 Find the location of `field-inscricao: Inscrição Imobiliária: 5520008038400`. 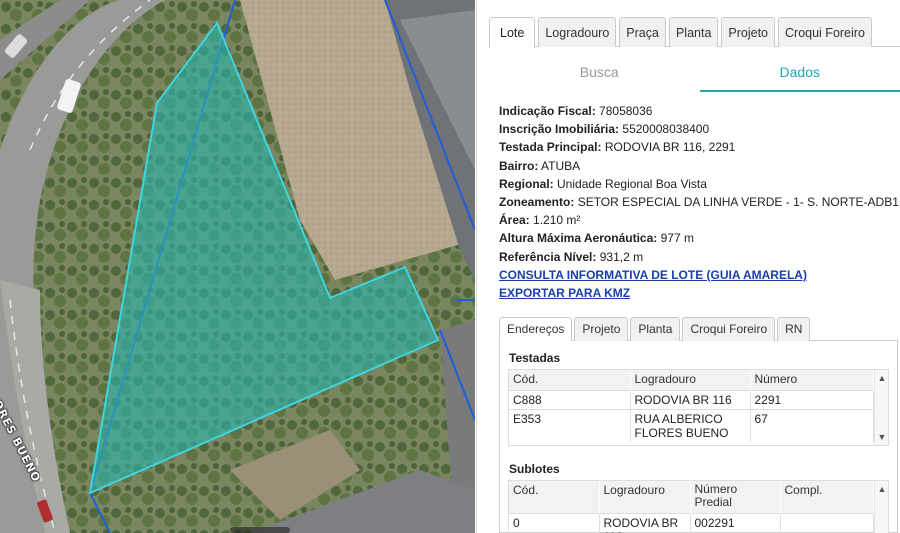

field-inscricao: Inscrição Imobiliária: 5520008038400 is located at coordinates (696, 129).